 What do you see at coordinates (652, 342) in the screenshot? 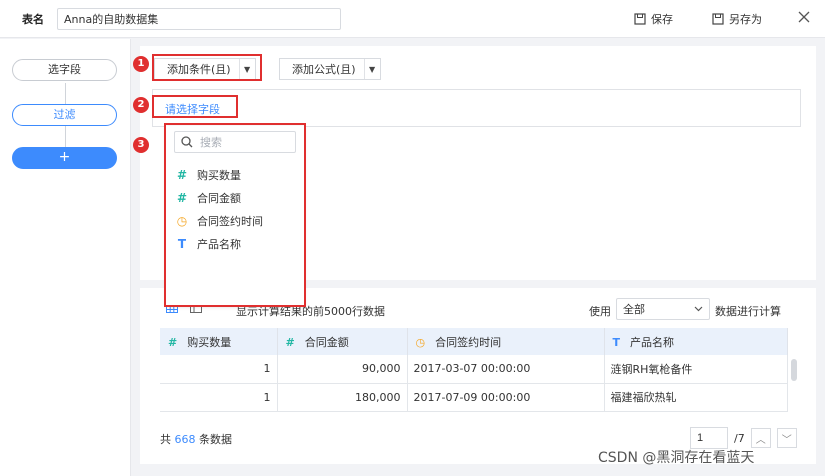
I see `column-header-label: 产品名称` at bounding box center [652, 342].